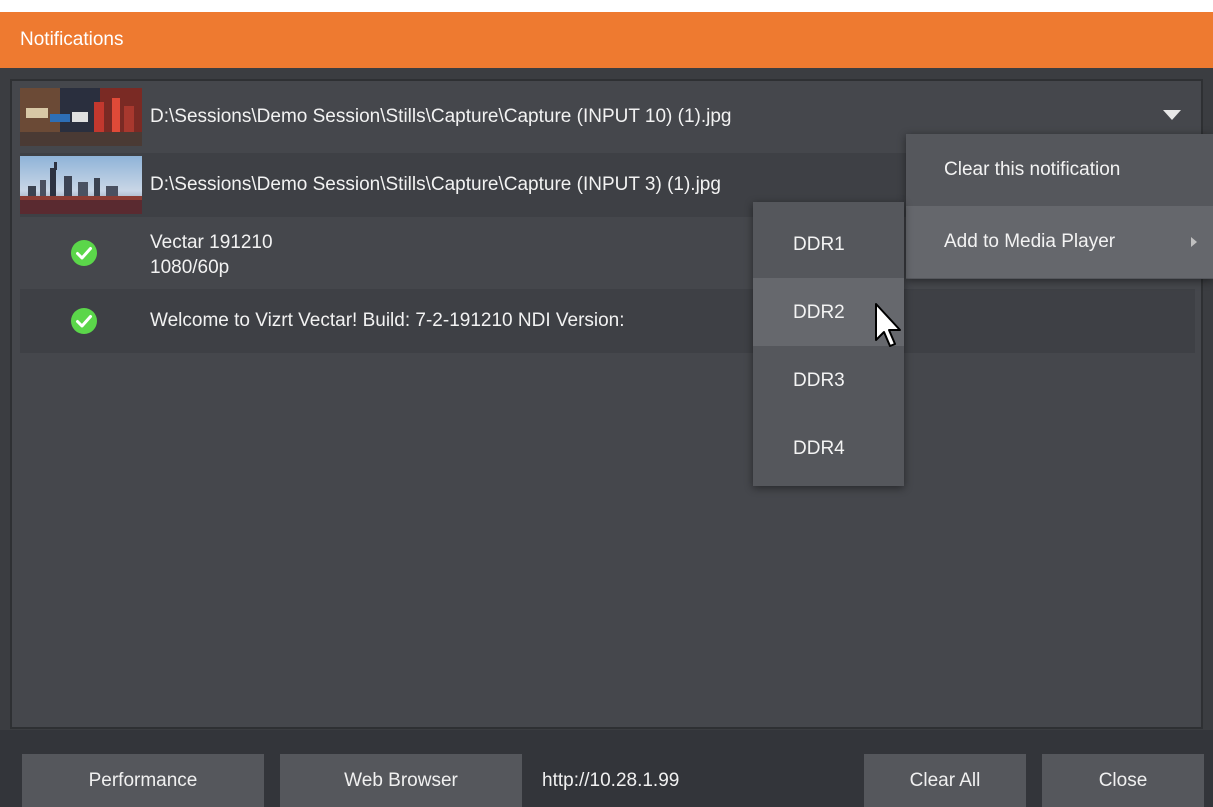 This screenshot has width=1213, height=807. I want to click on menu-item-label: Clear this notification, so click(1032, 169).